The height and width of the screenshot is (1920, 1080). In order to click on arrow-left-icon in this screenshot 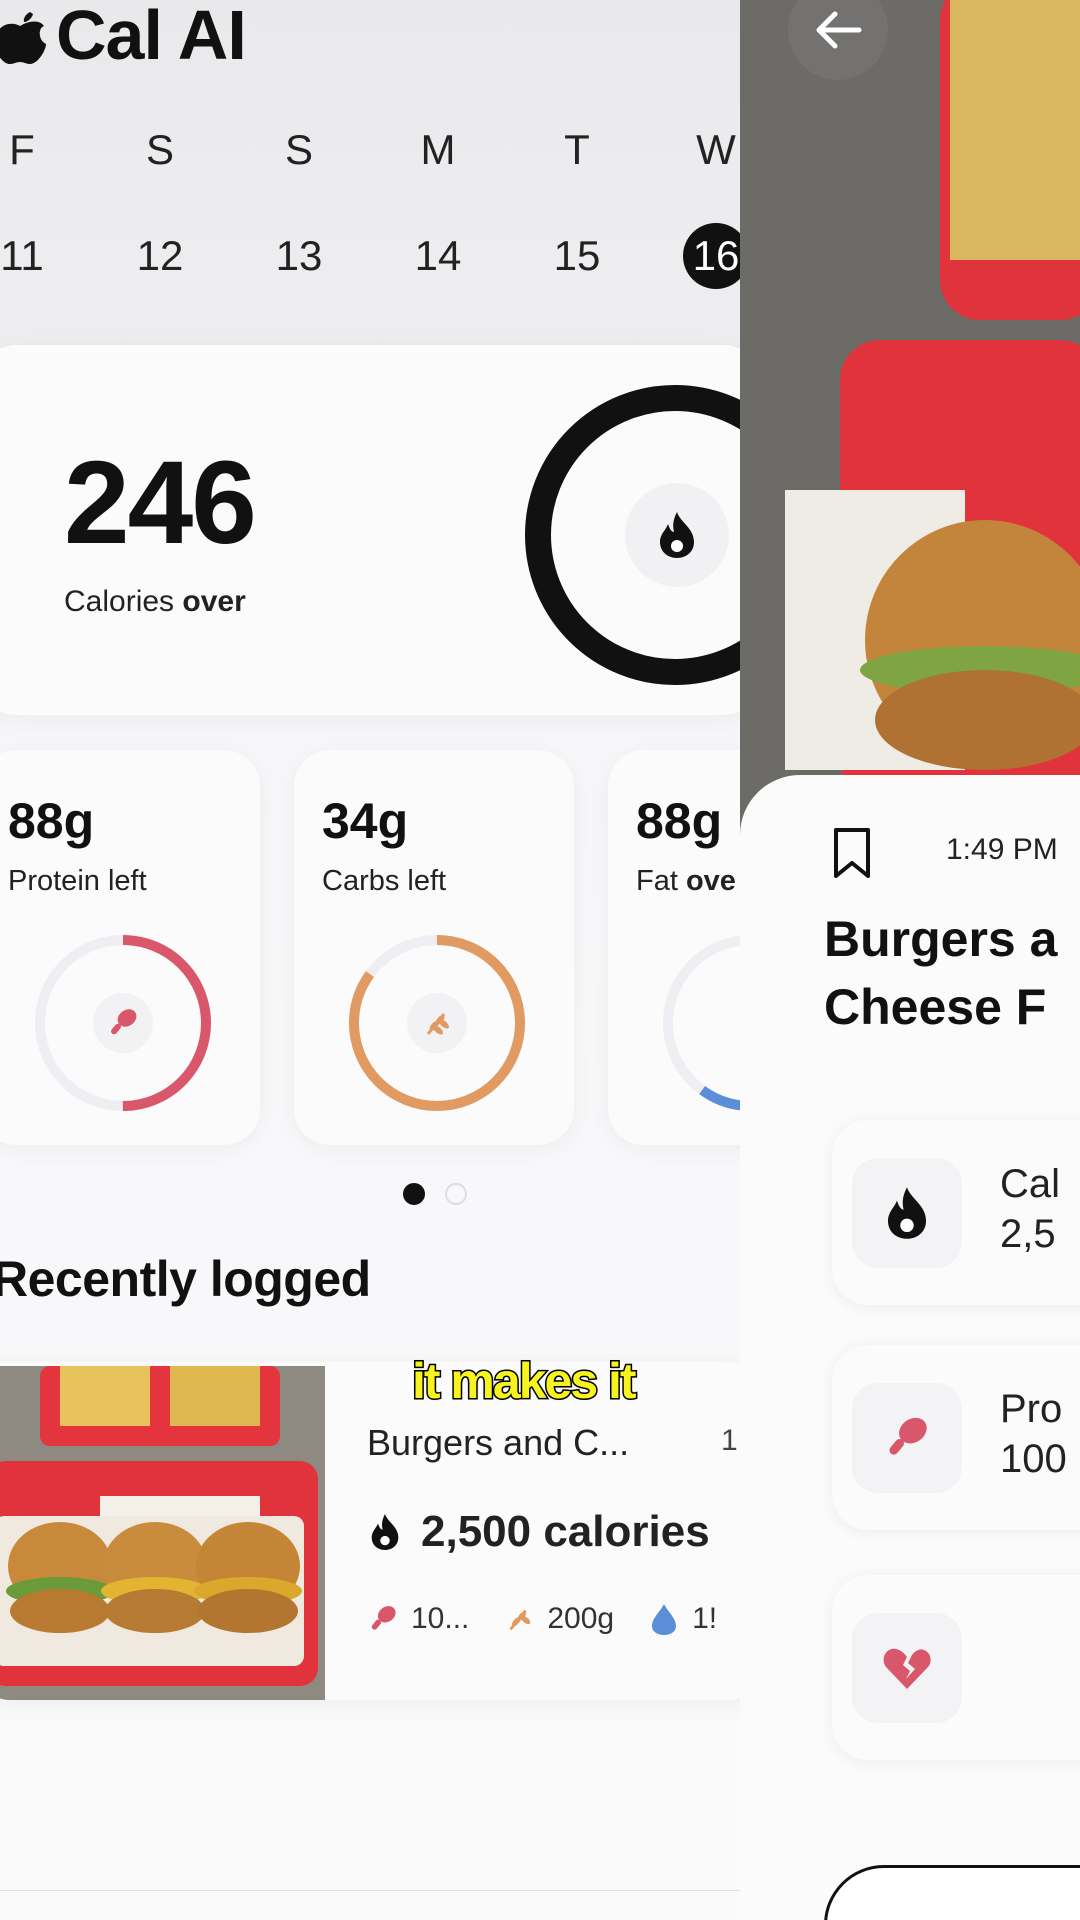, I will do `click(839, 30)`.